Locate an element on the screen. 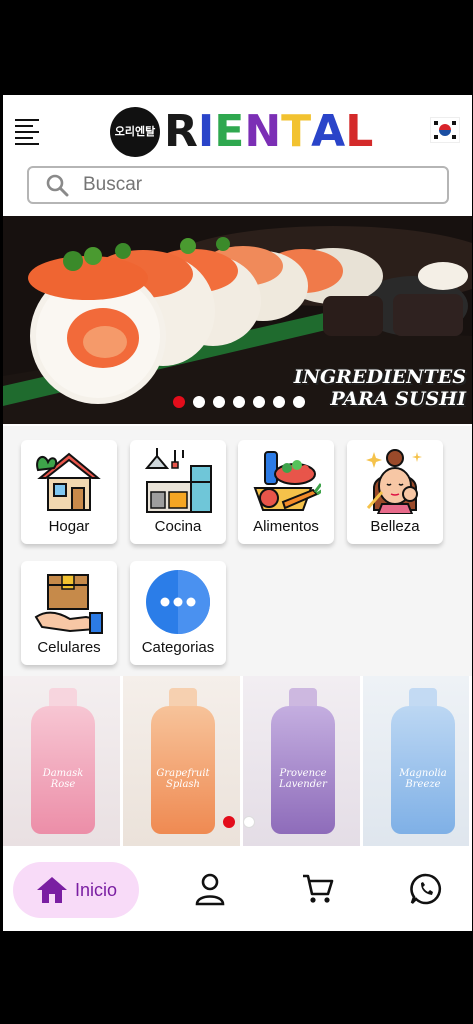  search-icon is located at coordinates (57, 185).